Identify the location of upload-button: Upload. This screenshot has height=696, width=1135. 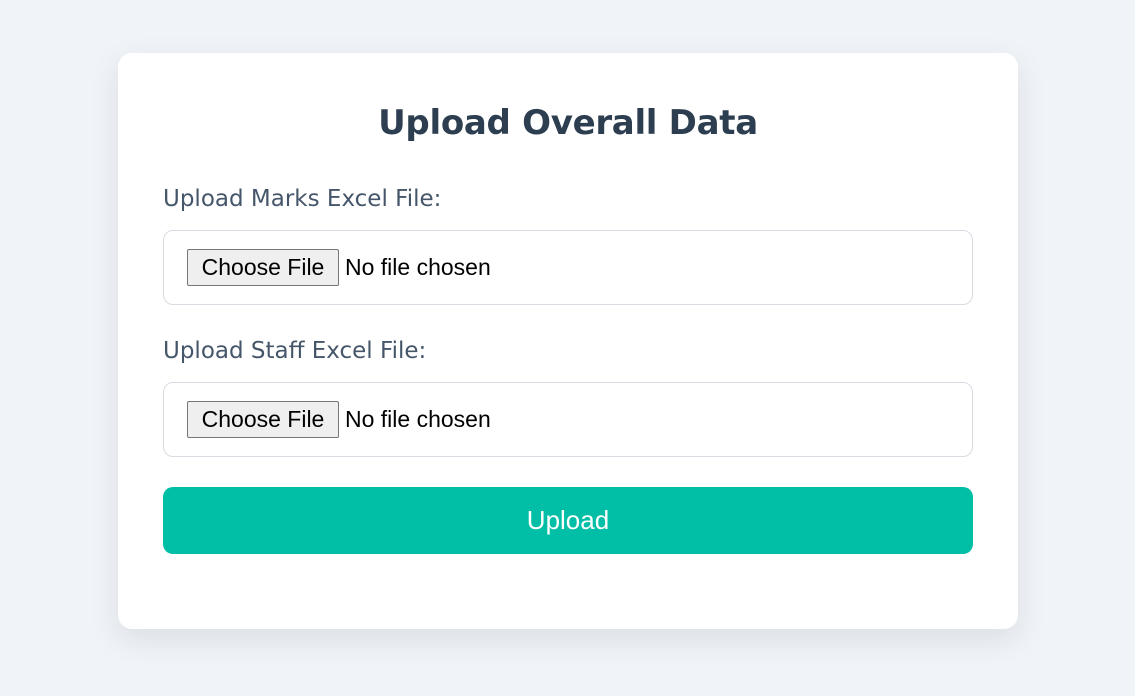
(568, 520).